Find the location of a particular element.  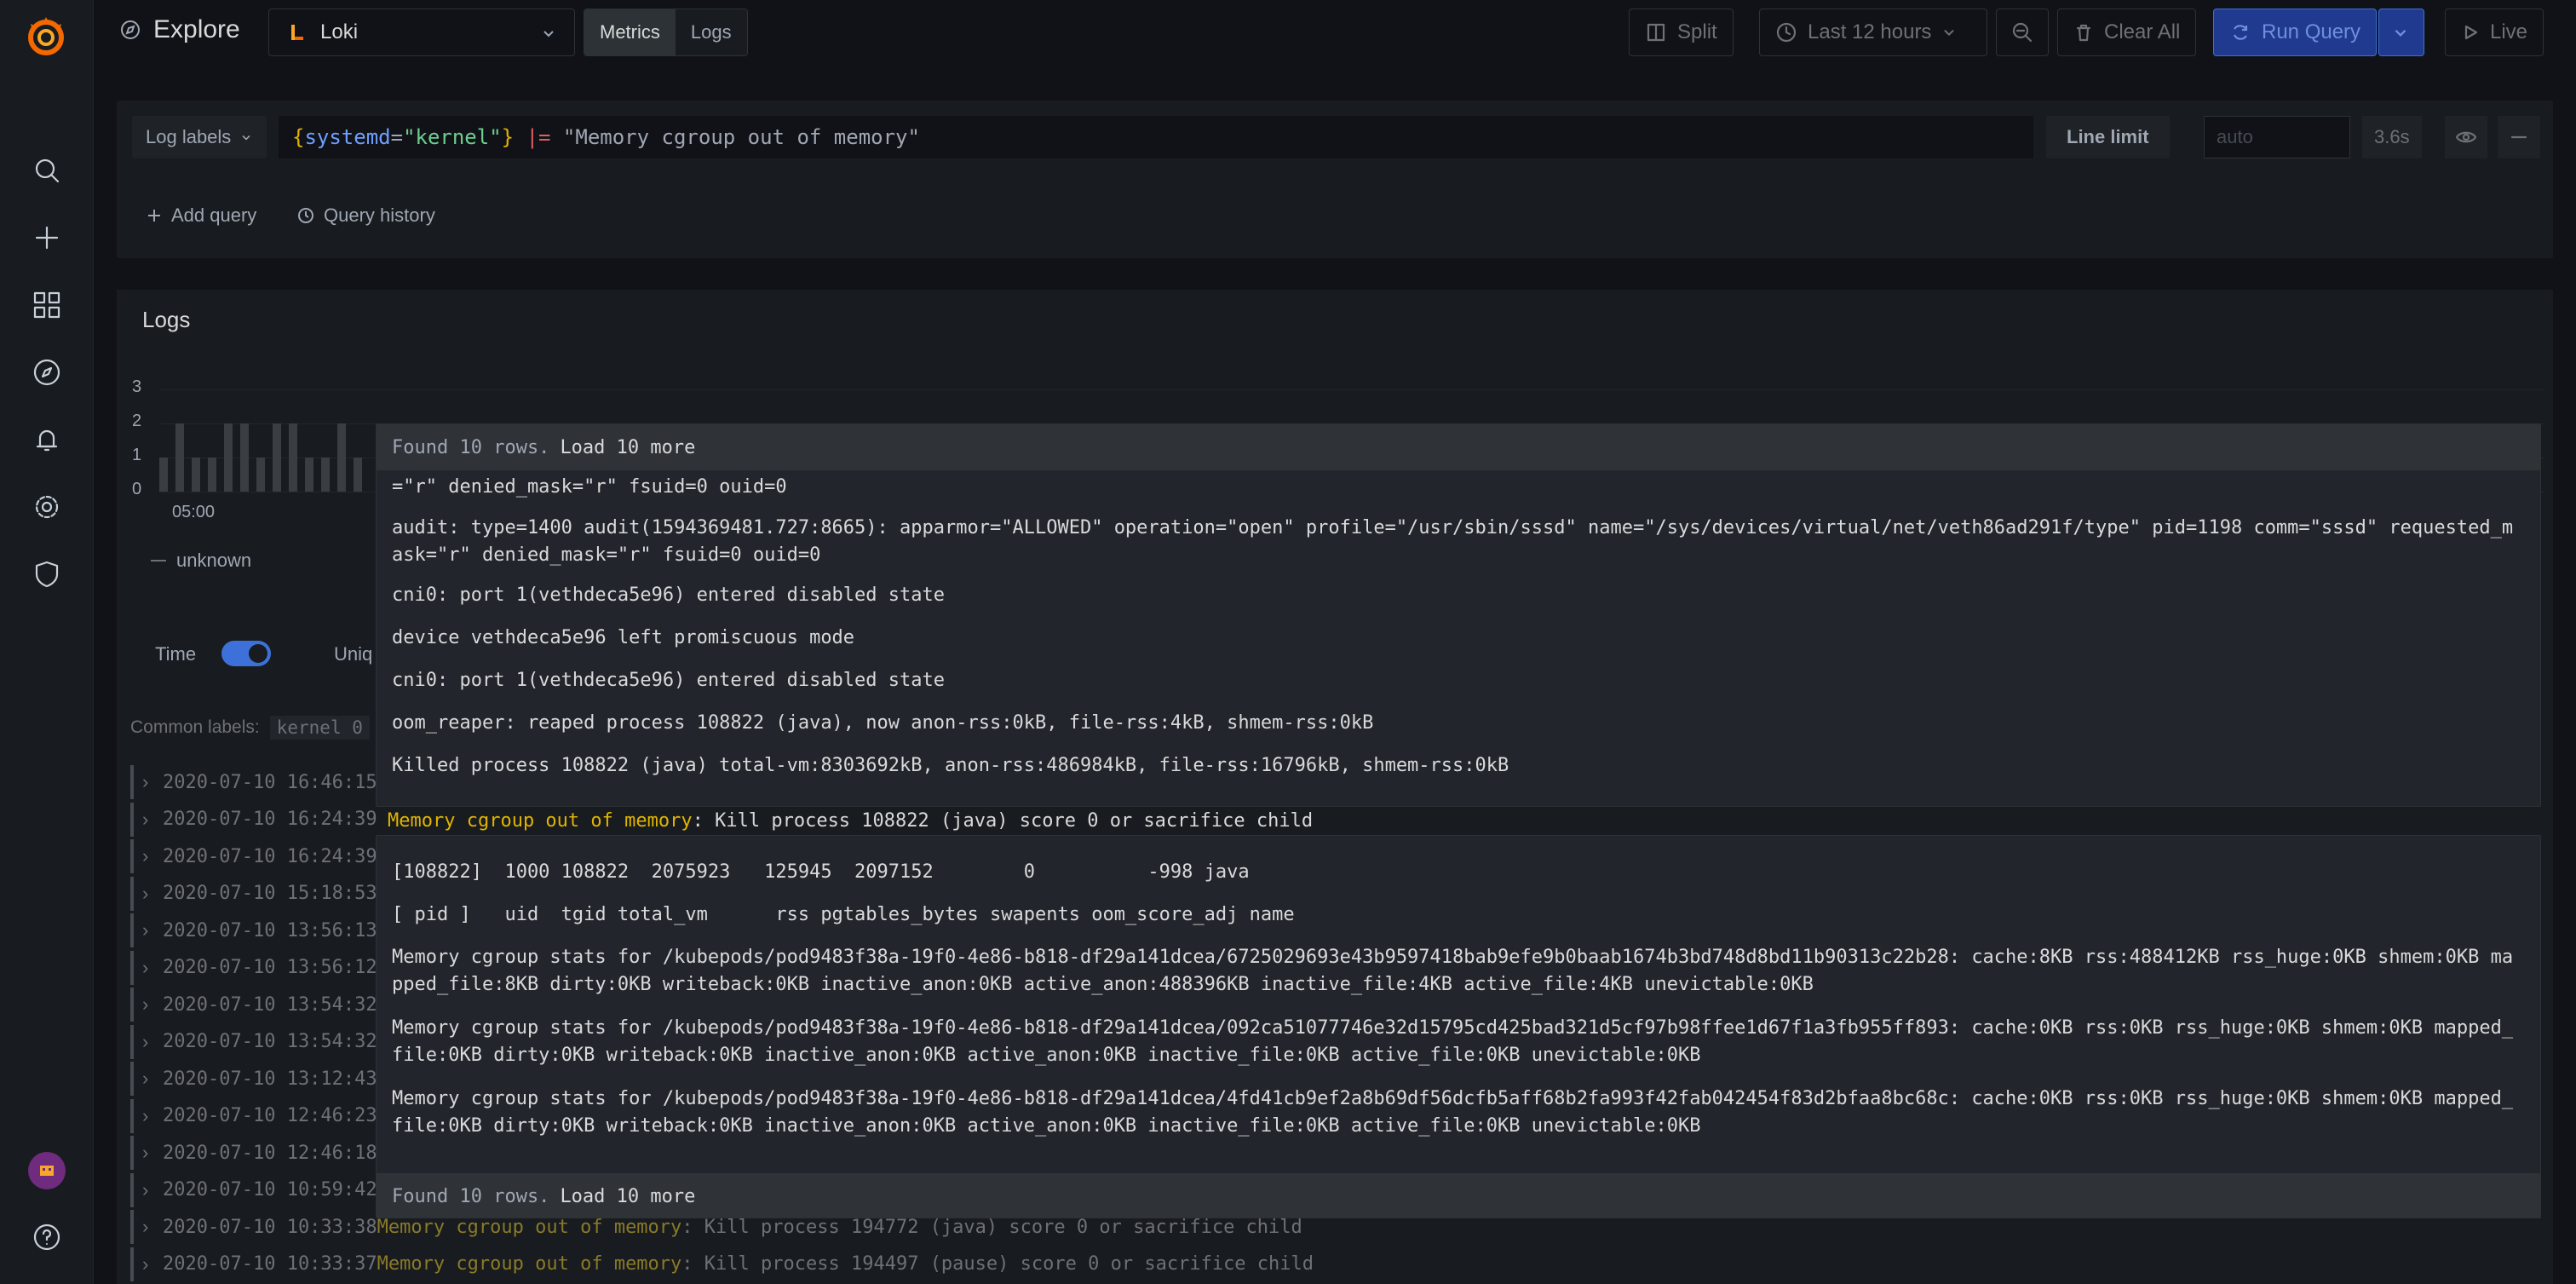

query-brace-close: } is located at coordinates (508, 137).